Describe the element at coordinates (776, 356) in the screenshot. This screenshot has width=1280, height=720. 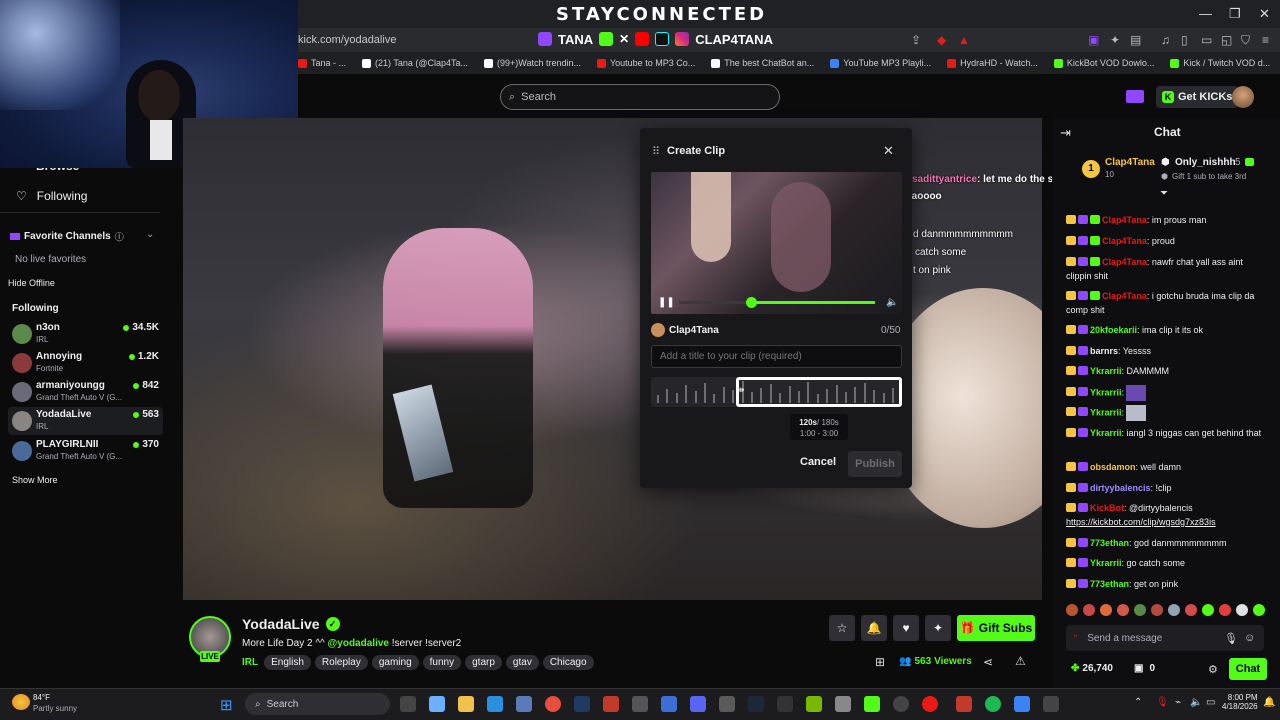
I see `clip-title-input` at that location.